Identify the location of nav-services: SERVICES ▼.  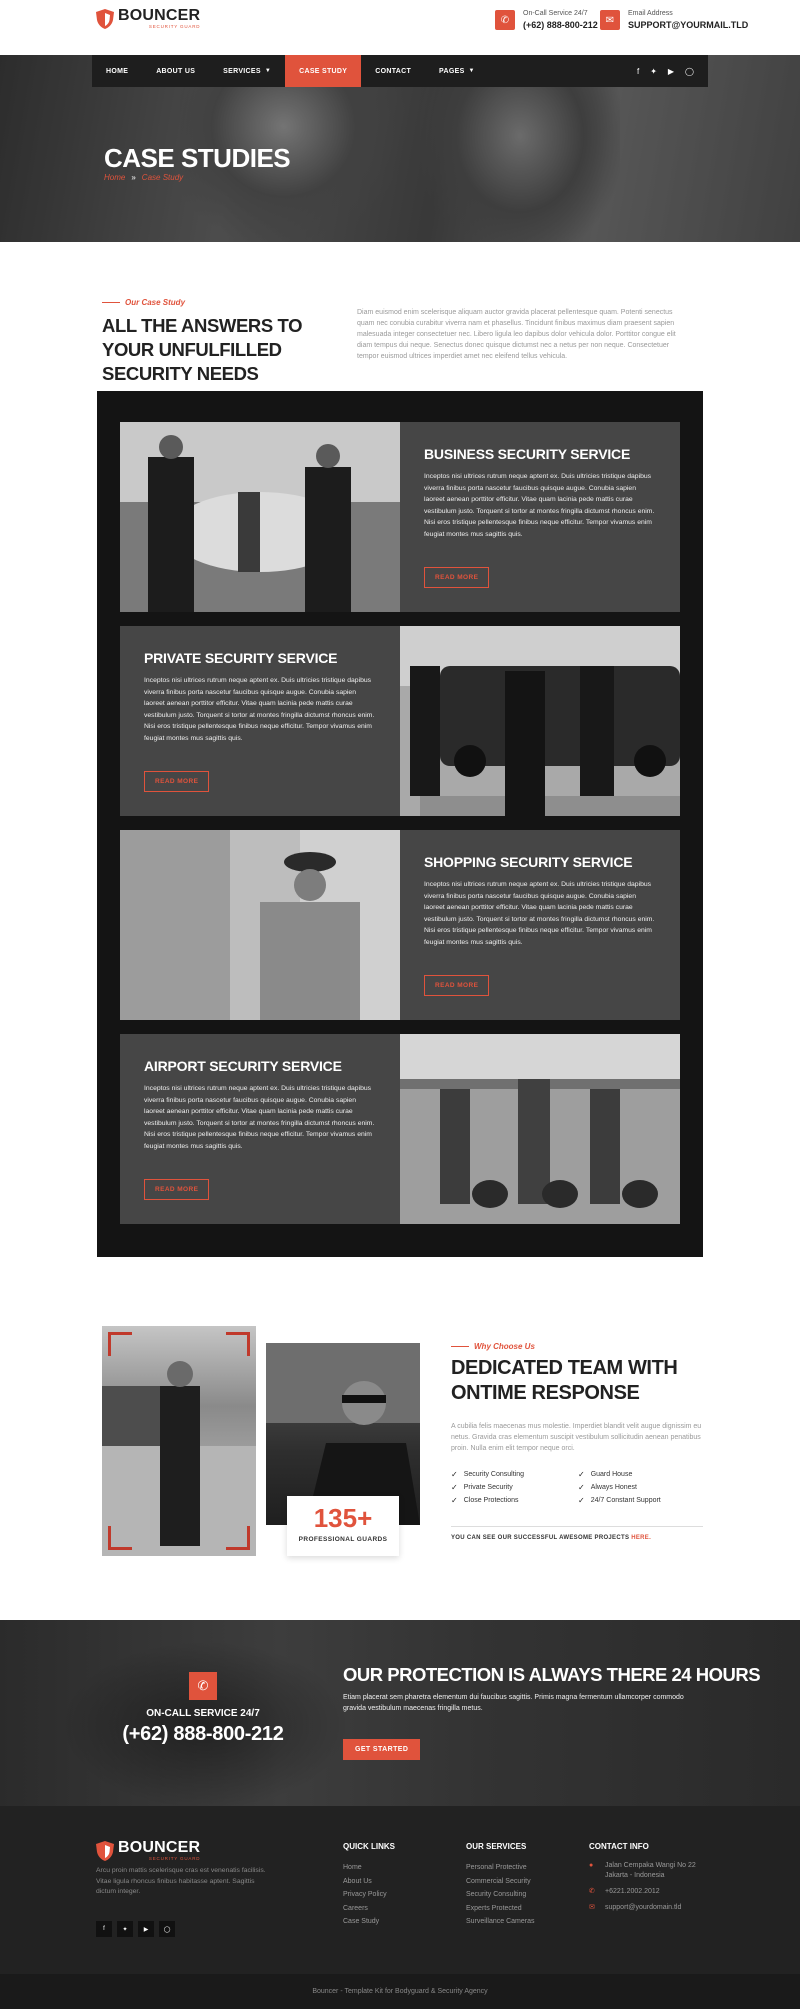
(247, 71).